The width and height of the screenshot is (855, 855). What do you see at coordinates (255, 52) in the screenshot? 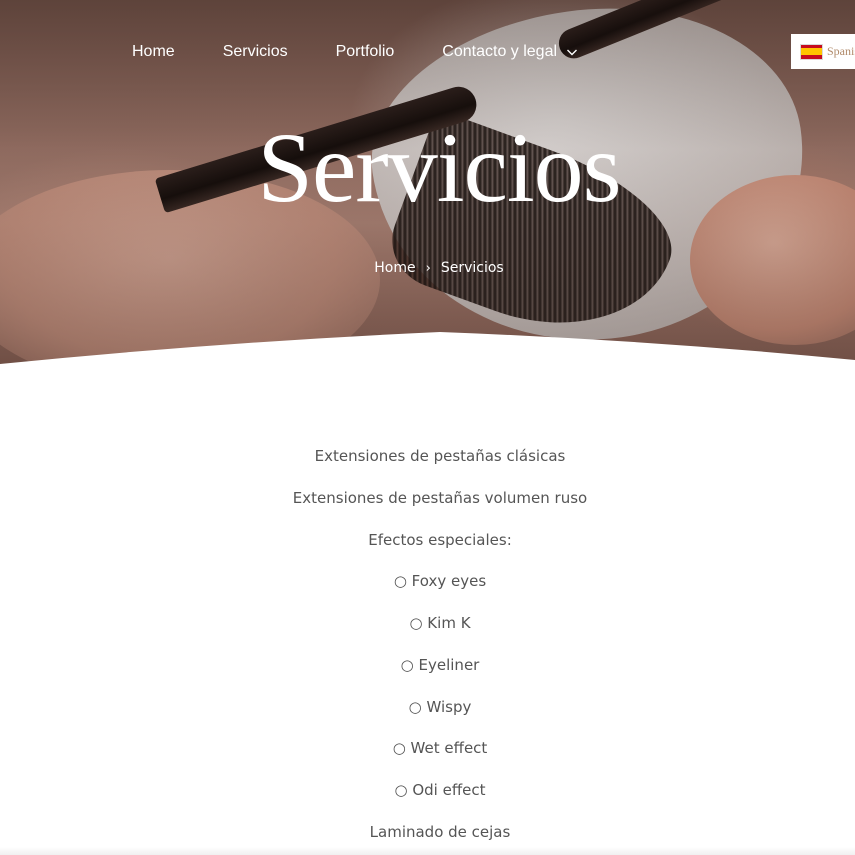
I see `nav-item-servicios: Servicios` at bounding box center [255, 52].